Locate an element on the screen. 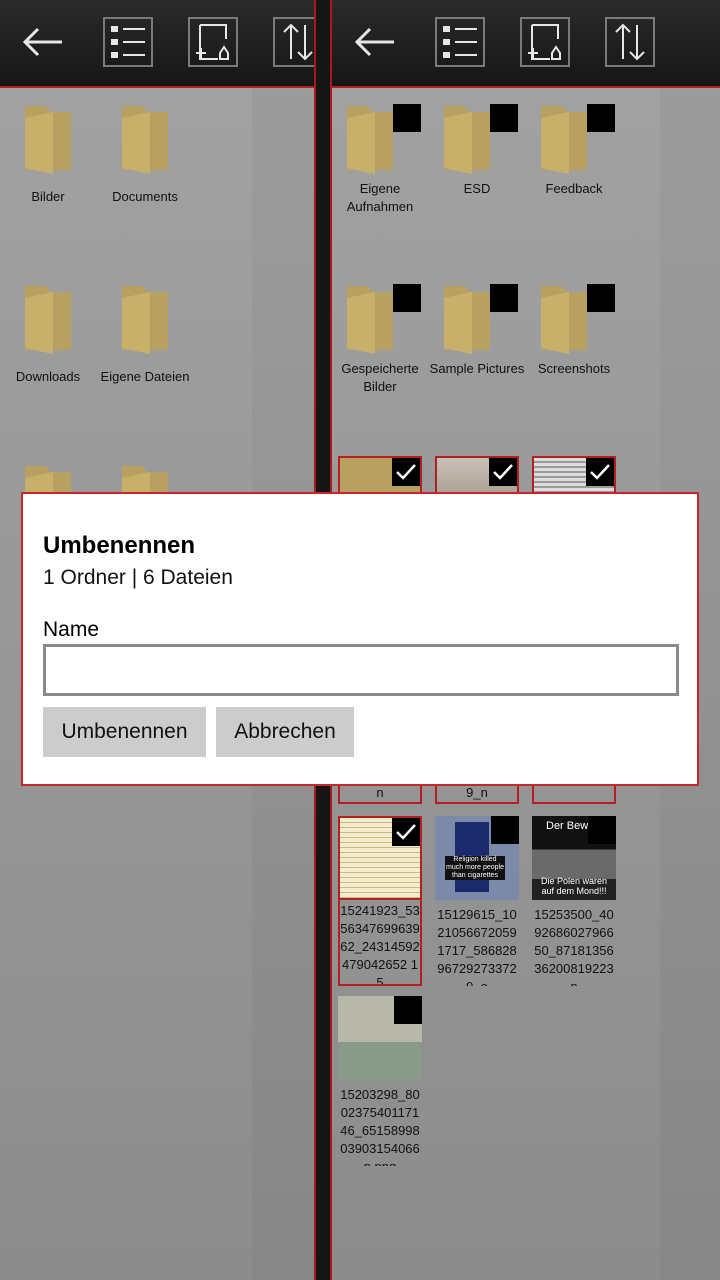 The width and height of the screenshot is (720, 1280). folder-item: Sample Pictures is located at coordinates (477, 327).